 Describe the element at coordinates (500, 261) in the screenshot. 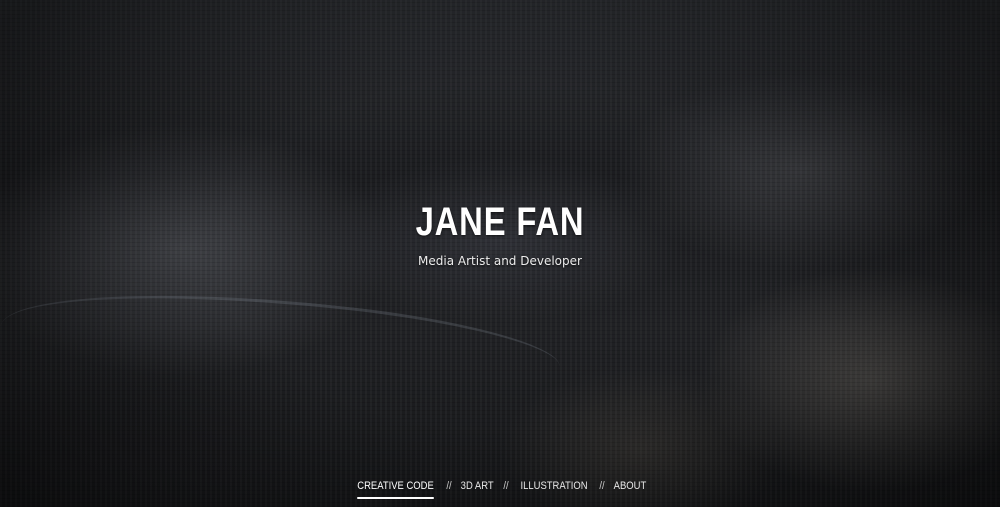

I see `site-subtitle: Media Artist and Developer` at that location.